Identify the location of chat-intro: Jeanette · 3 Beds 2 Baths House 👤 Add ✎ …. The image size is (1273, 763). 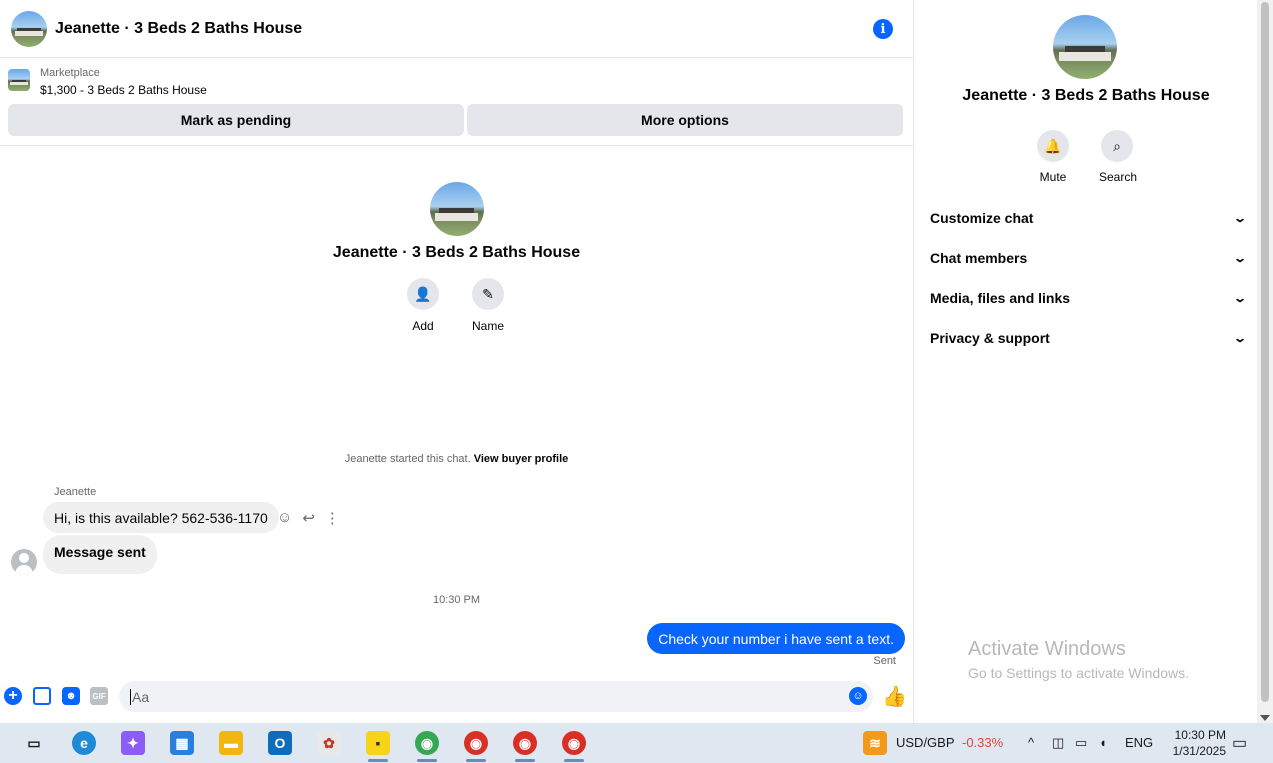
(456, 256).